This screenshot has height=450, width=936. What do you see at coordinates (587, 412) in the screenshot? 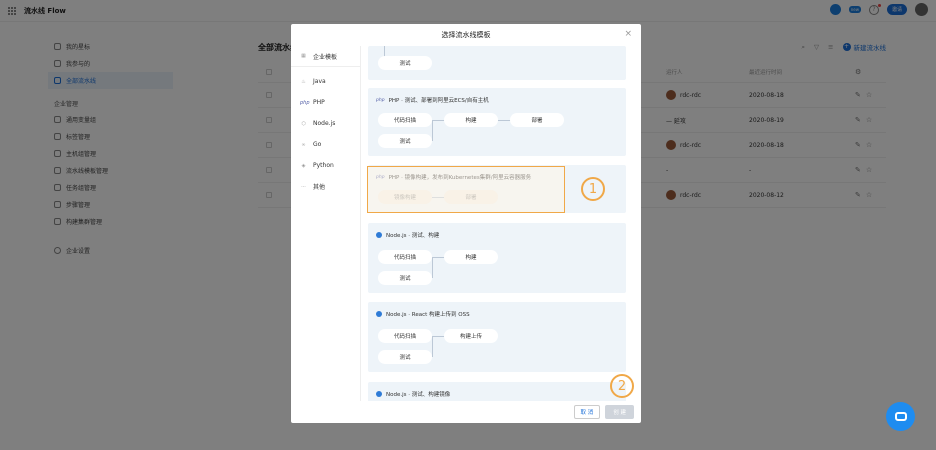
I see `cancel-button: 取 消` at bounding box center [587, 412].